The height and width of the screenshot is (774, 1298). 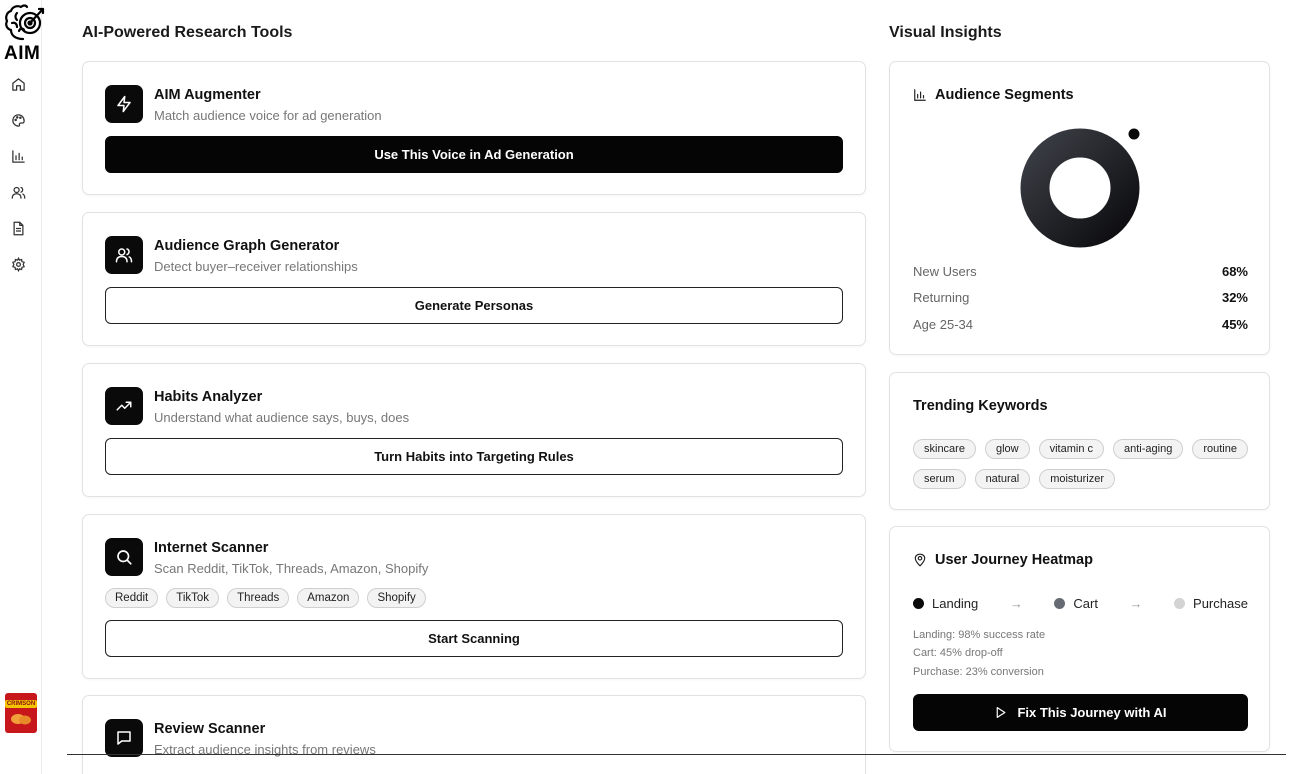 What do you see at coordinates (1071, 449) in the screenshot?
I see `keyword-chip: vitamin c` at bounding box center [1071, 449].